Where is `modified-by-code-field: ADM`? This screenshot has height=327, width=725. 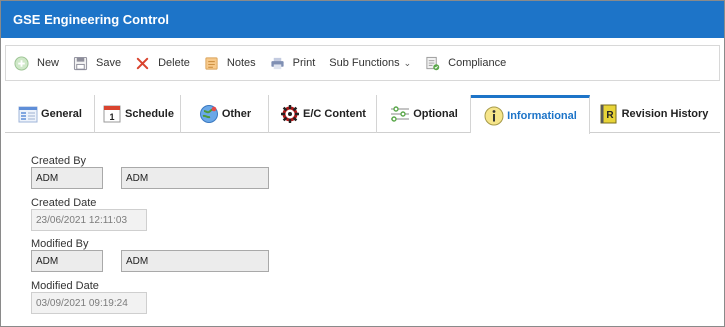 modified-by-code-field: ADM is located at coordinates (67, 261).